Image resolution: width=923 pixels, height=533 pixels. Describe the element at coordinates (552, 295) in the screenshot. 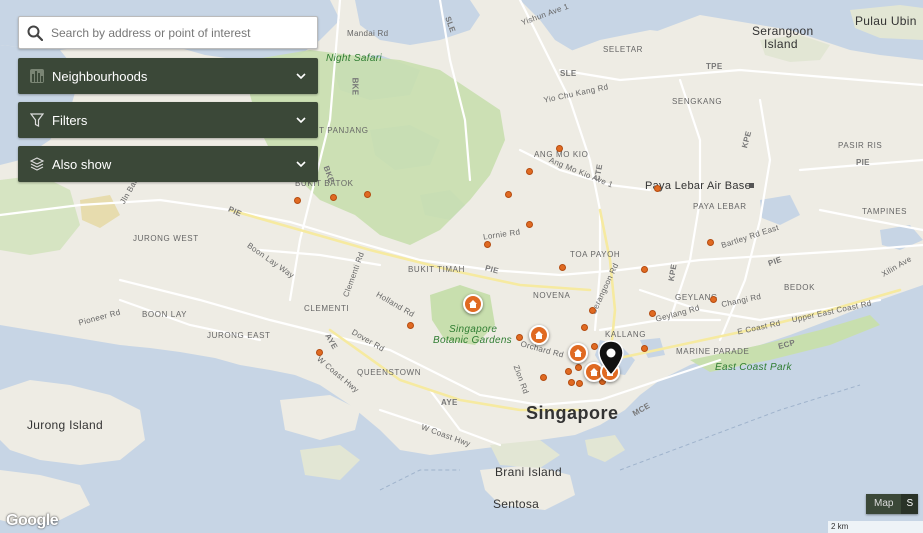

I see `map-label: NOVENA` at that location.